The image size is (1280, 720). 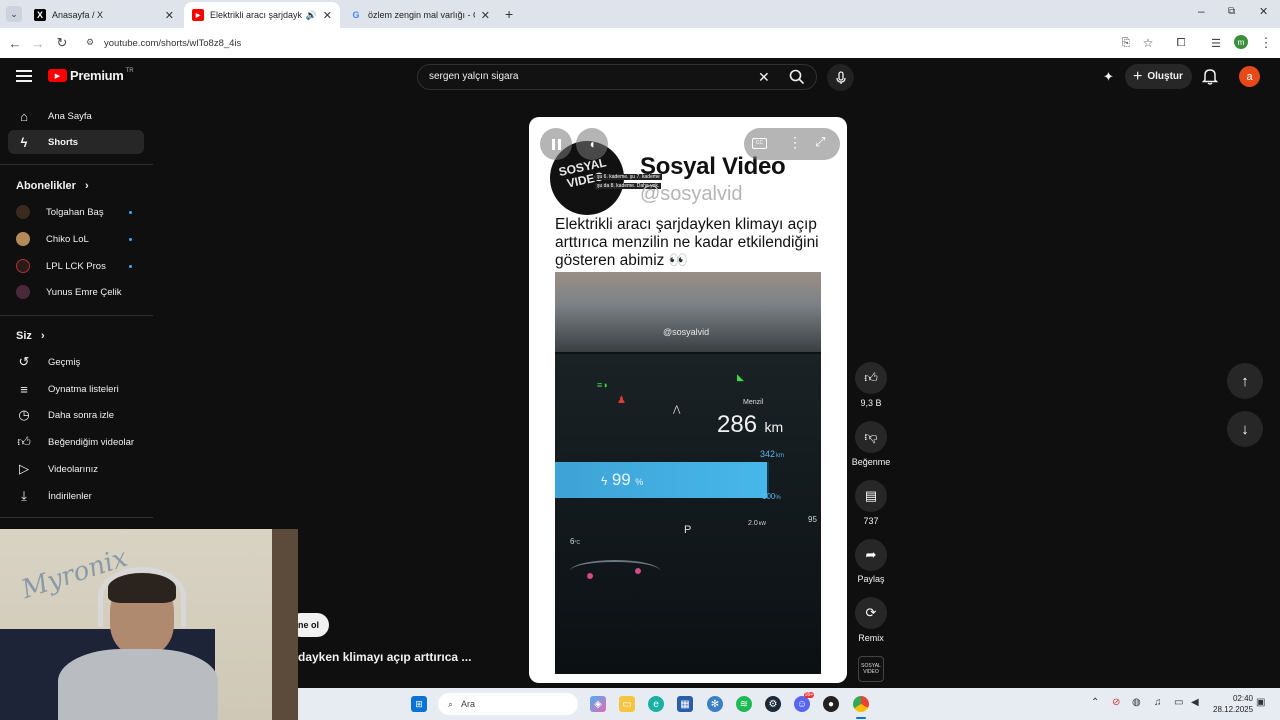 What do you see at coordinates (1263, 11) in the screenshot?
I see `close-window-icon: ✕` at bounding box center [1263, 11].